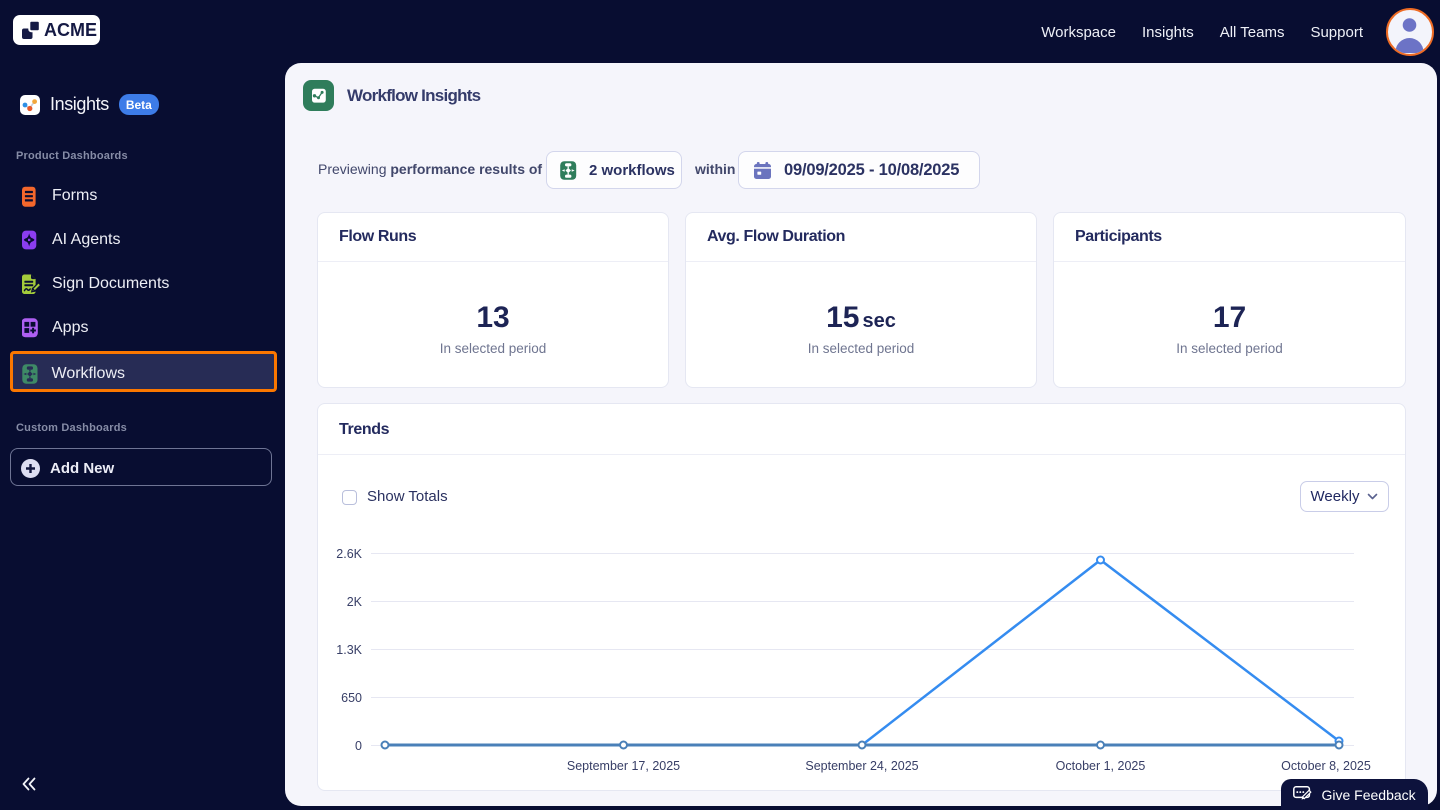 This screenshot has height=810, width=1440. I want to click on svg-text: 2K, so click(355, 602).